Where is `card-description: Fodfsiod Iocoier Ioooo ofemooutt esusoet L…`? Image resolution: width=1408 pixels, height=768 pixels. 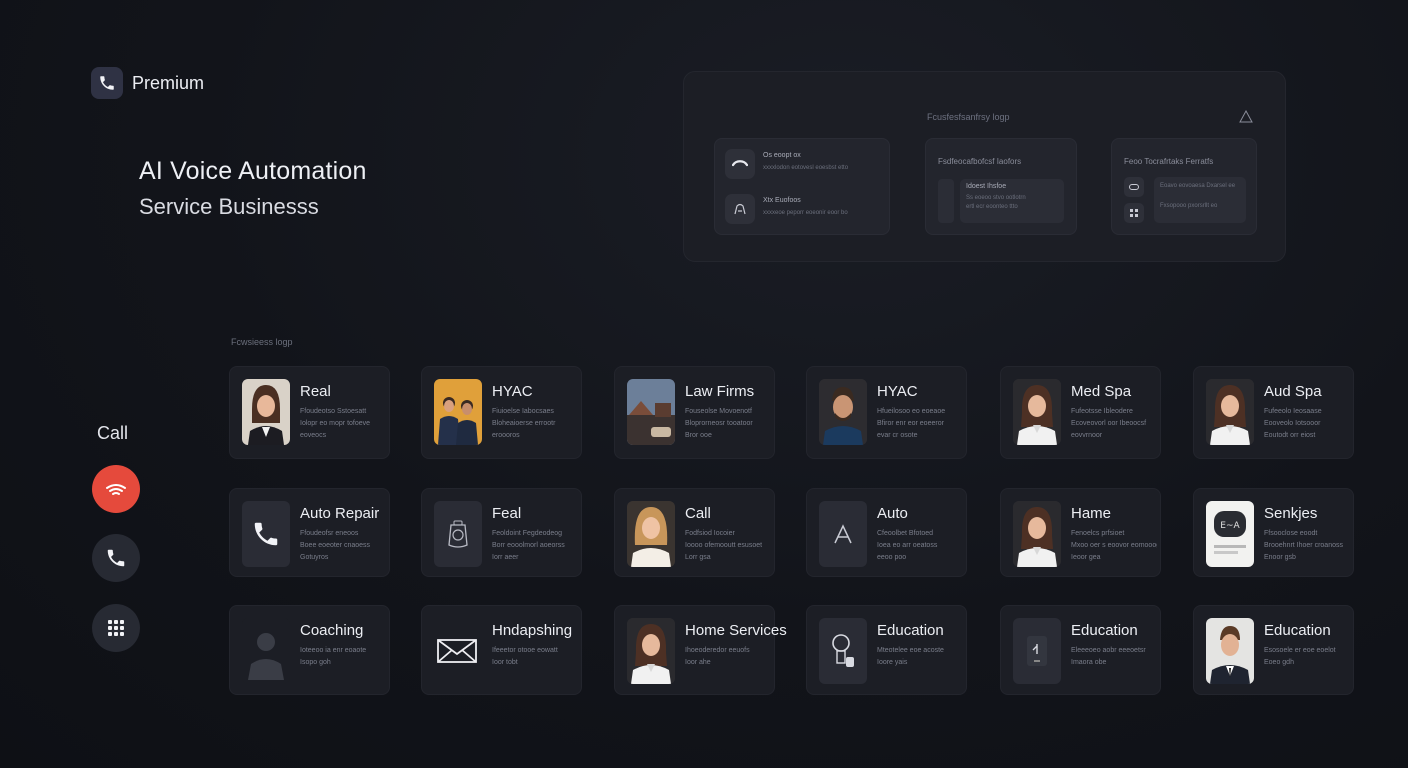
card-description: Fodfsiod Iocoier Ioooo ofemooutt esusoet L… is located at coordinates (728, 546).